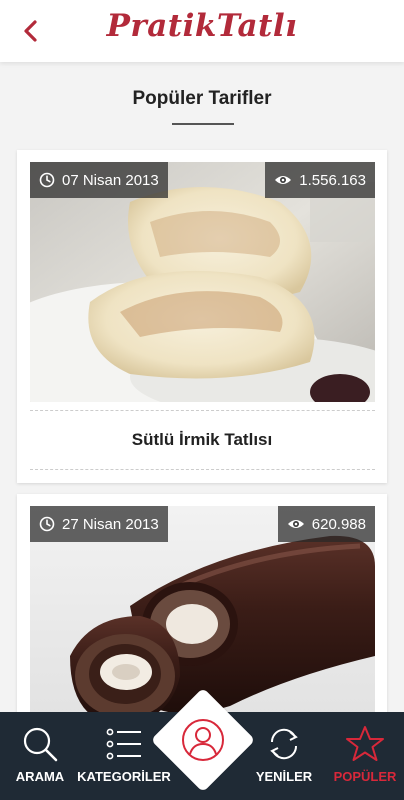  Describe the element at coordinates (365, 743) in the screenshot. I see `star-icon` at that location.